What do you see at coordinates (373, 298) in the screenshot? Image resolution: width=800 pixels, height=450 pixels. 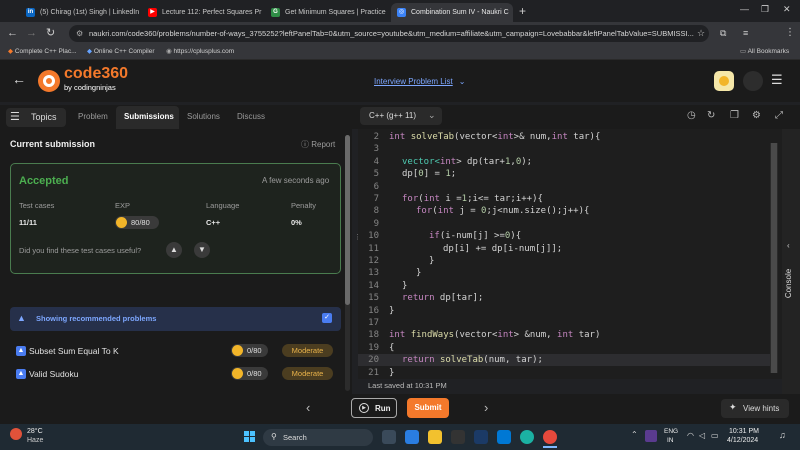 I see `line-number: 15` at bounding box center [373, 298].